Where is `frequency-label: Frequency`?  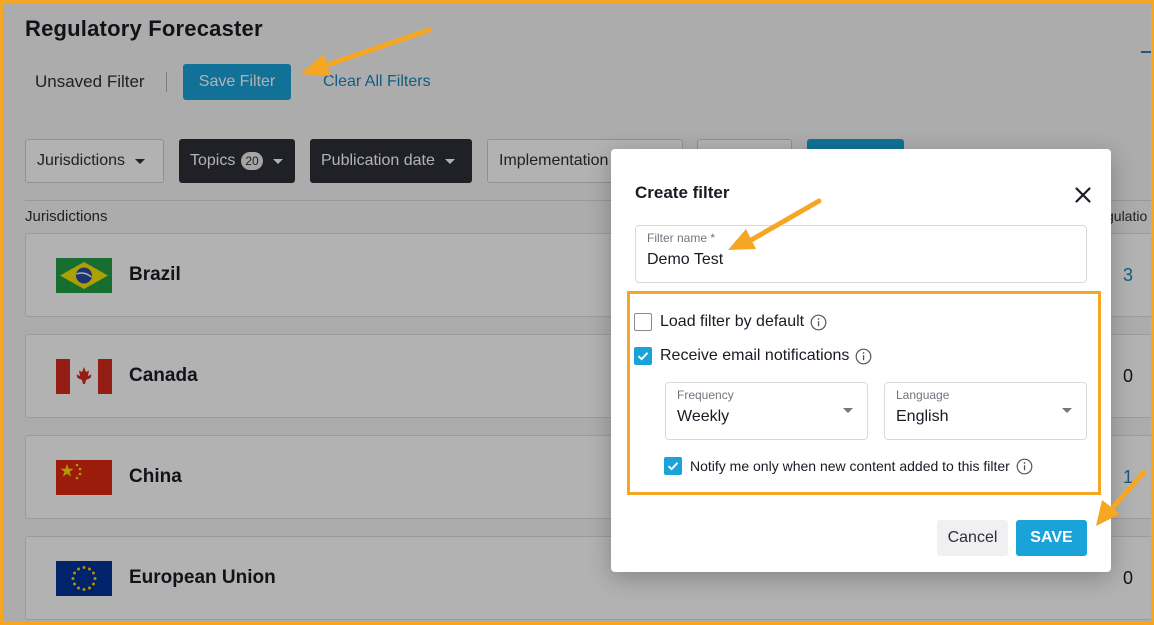 frequency-label: Frequency is located at coordinates (705, 395).